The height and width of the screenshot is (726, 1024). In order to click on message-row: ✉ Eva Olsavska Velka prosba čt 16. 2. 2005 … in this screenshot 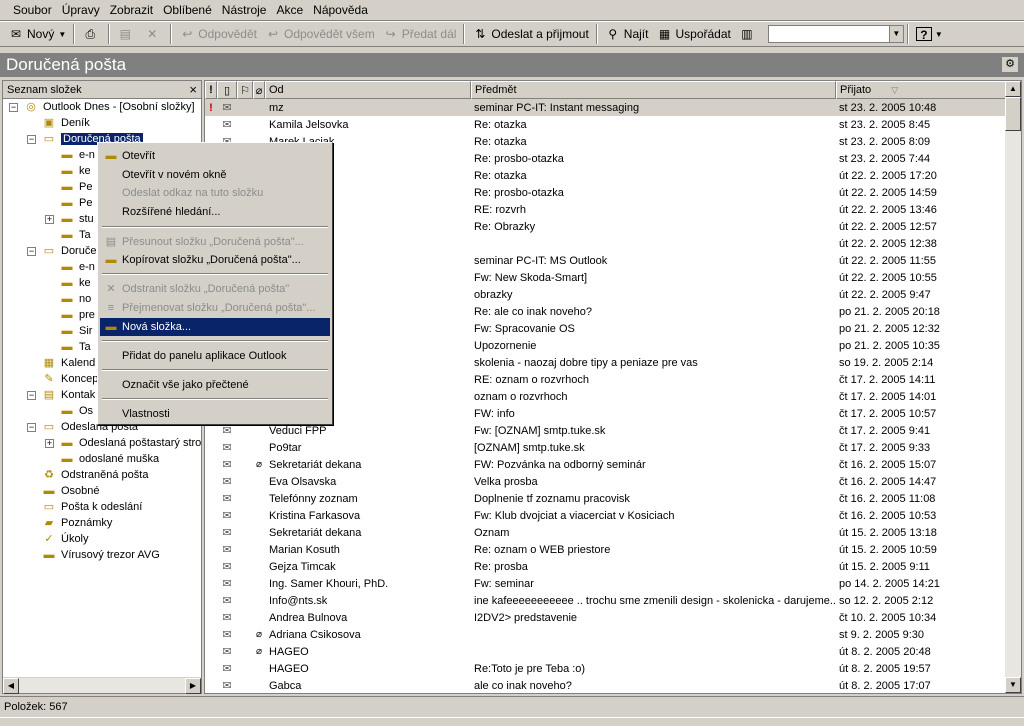, I will do `click(606, 481)`.